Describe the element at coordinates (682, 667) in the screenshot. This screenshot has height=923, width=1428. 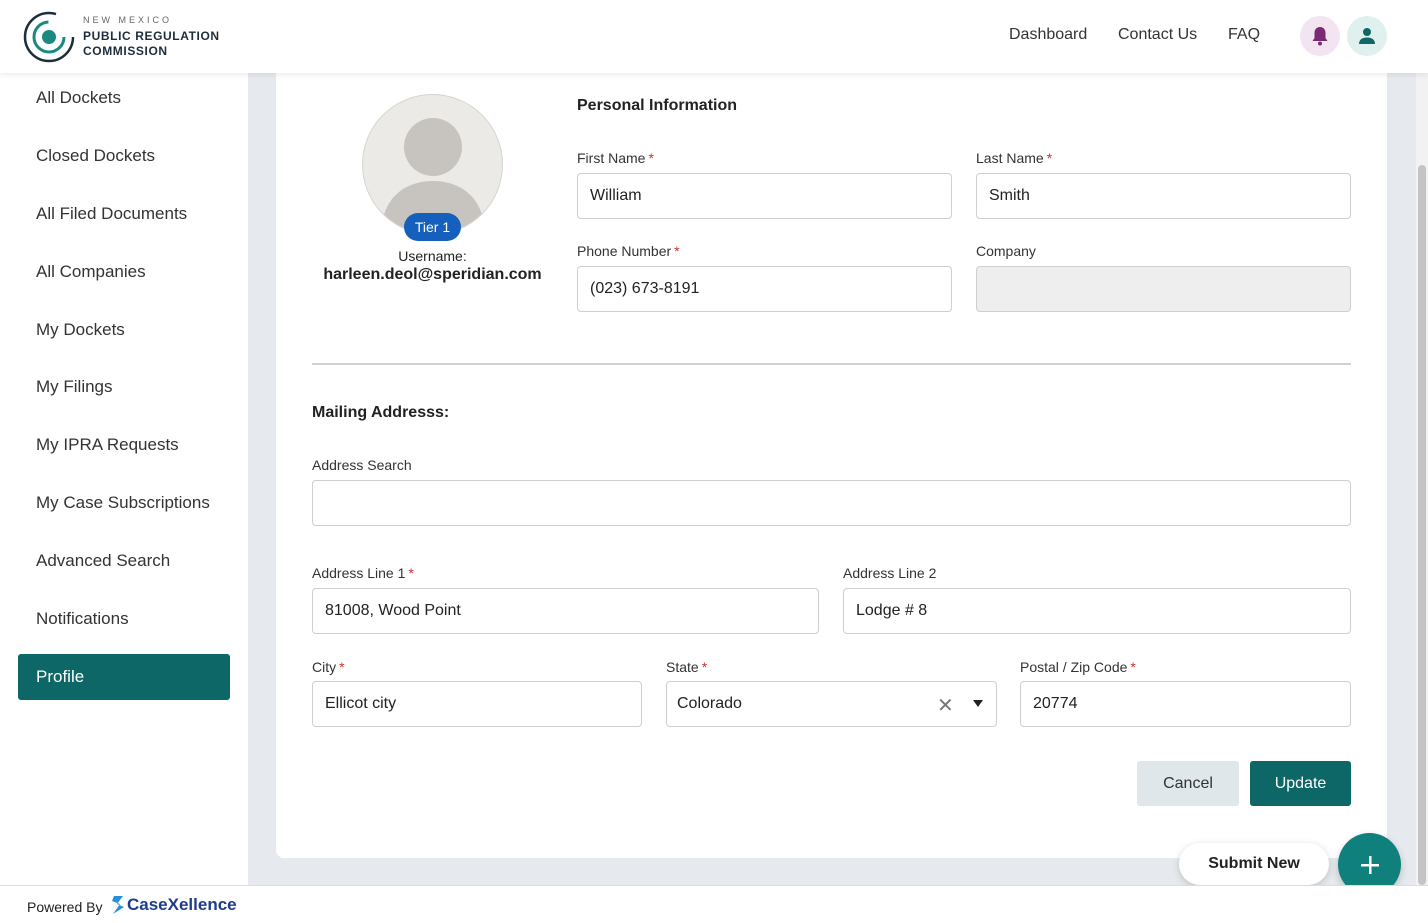
I see `state-label-text: State` at that location.